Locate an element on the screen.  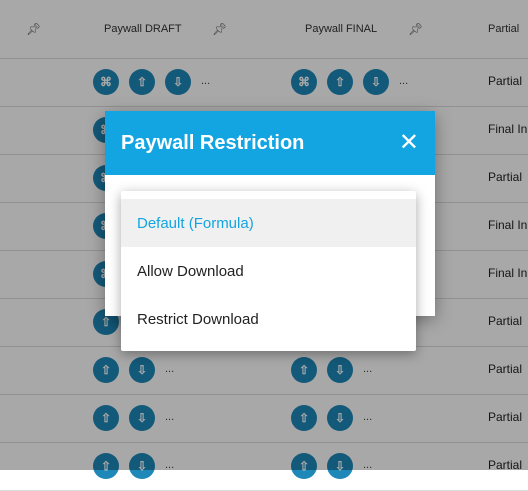
menu-option-default-formula: Default (Formula) is located at coordinates (268, 223).